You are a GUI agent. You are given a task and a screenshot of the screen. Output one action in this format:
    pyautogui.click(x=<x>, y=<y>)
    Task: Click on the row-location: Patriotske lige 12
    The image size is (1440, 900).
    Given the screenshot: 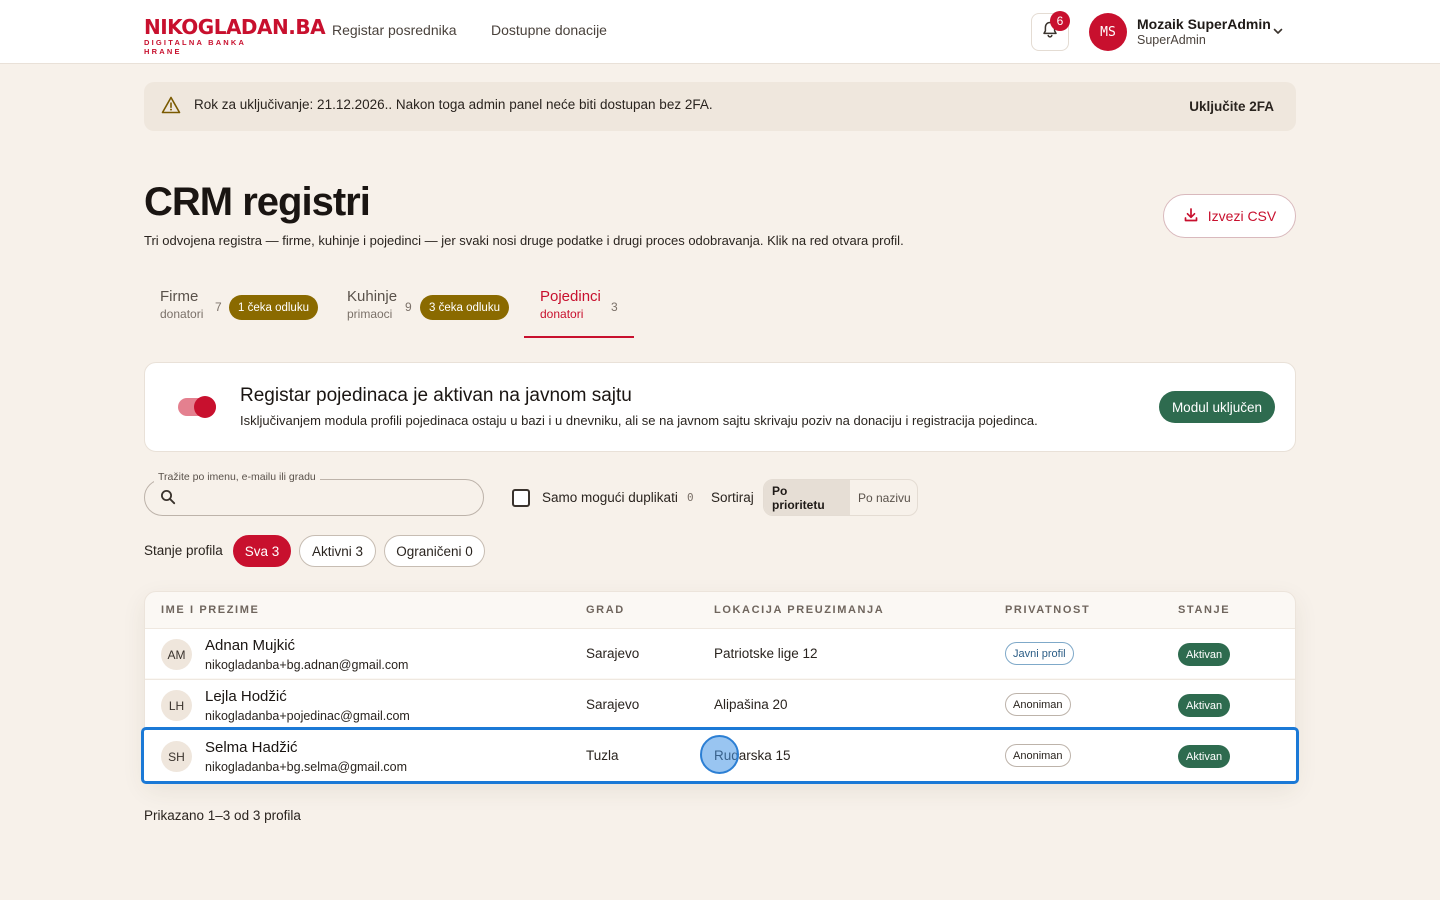 What is the action you would take?
    pyautogui.click(x=766, y=653)
    